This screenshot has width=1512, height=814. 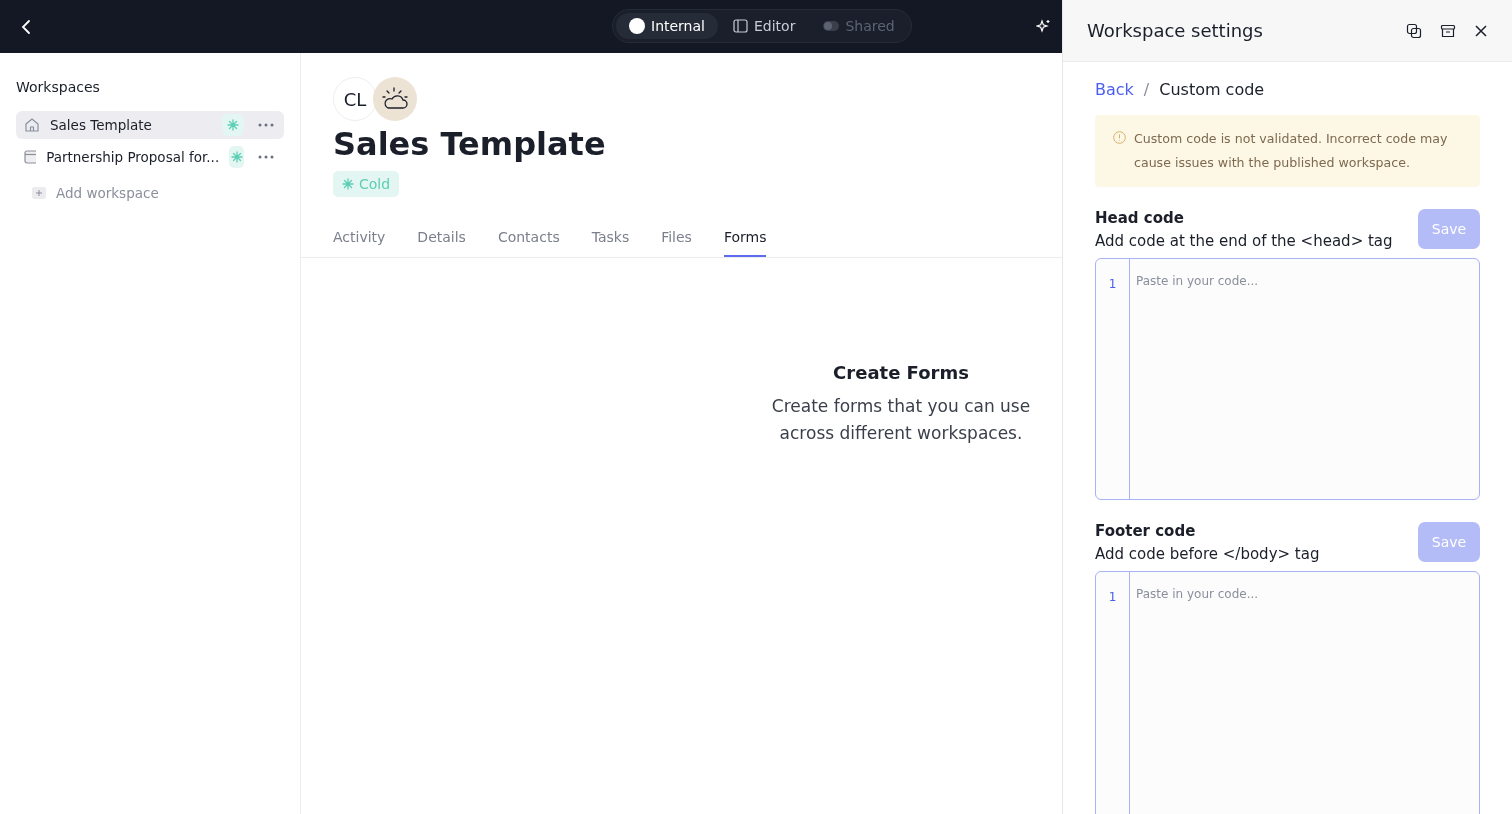 What do you see at coordinates (355, 99) in the screenshot?
I see `avatar: CL` at bounding box center [355, 99].